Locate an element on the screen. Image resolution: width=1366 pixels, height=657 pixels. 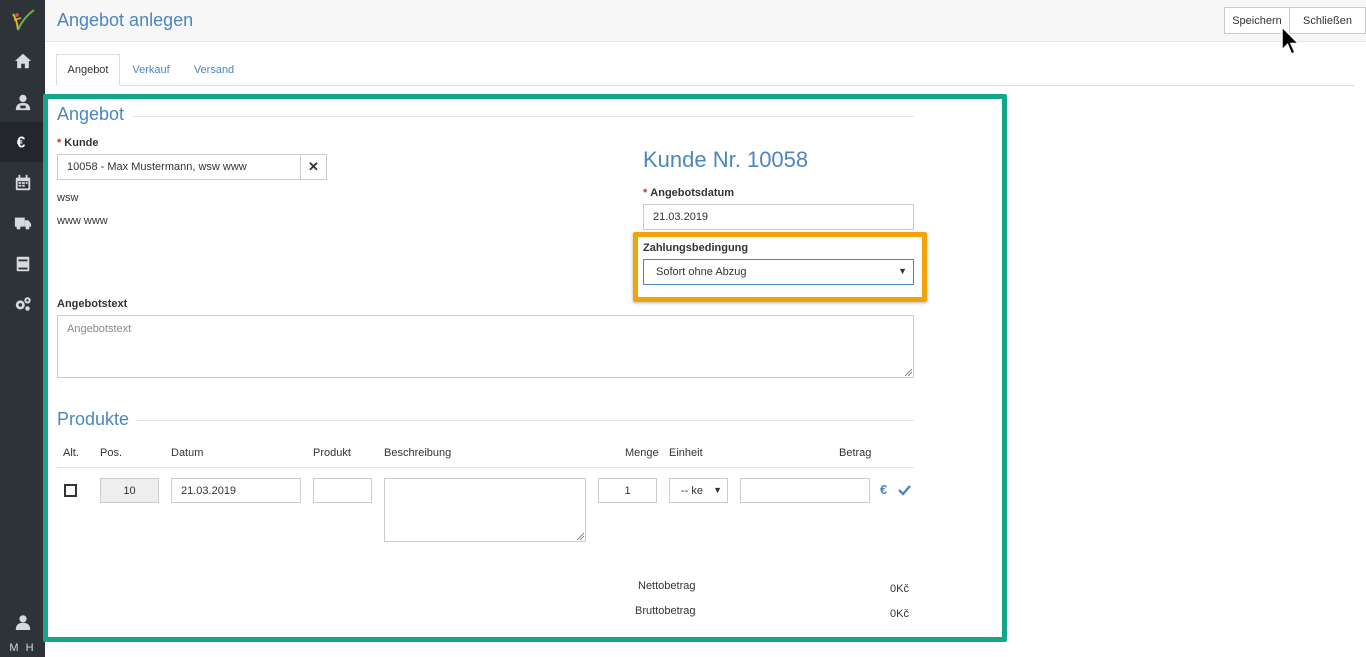
euro-icon: € is located at coordinates (22, 142).